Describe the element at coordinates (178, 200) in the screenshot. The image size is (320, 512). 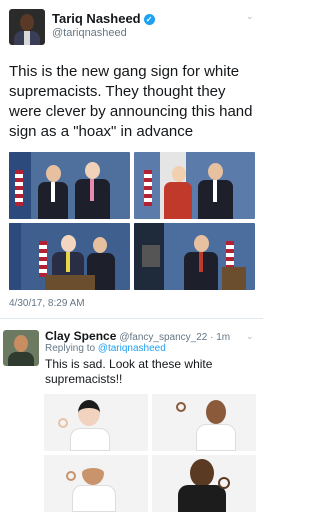
I see `person-dress` at that location.